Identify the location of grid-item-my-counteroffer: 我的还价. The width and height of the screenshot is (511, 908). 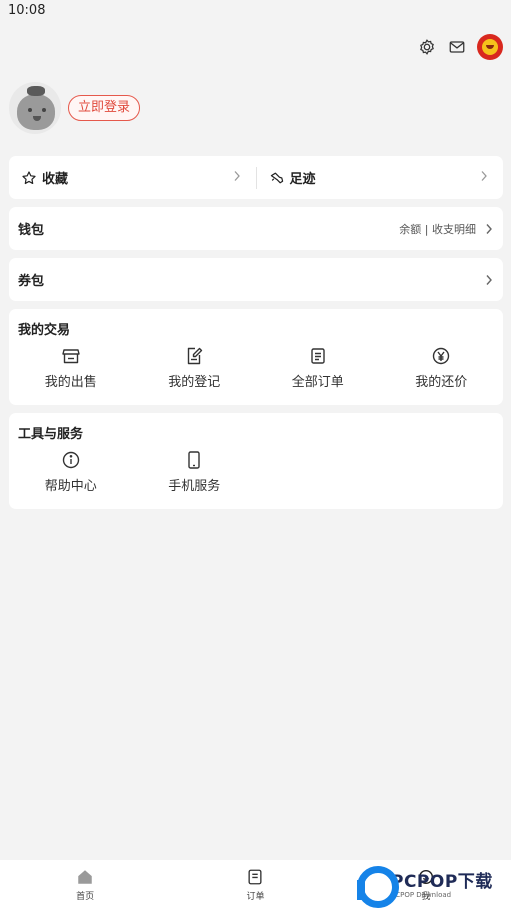
(442, 368).